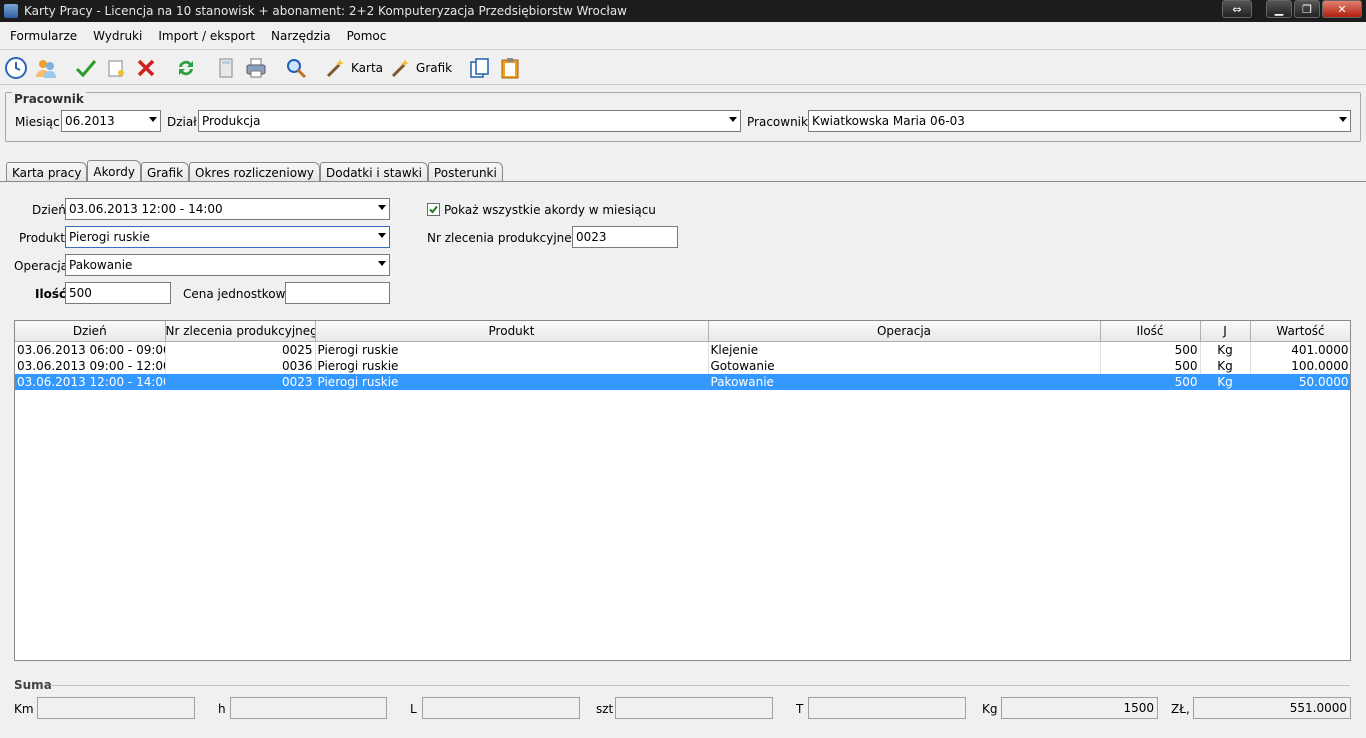 The height and width of the screenshot is (738, 1366). I want to click on qty-input: 500, so click(118, 293).